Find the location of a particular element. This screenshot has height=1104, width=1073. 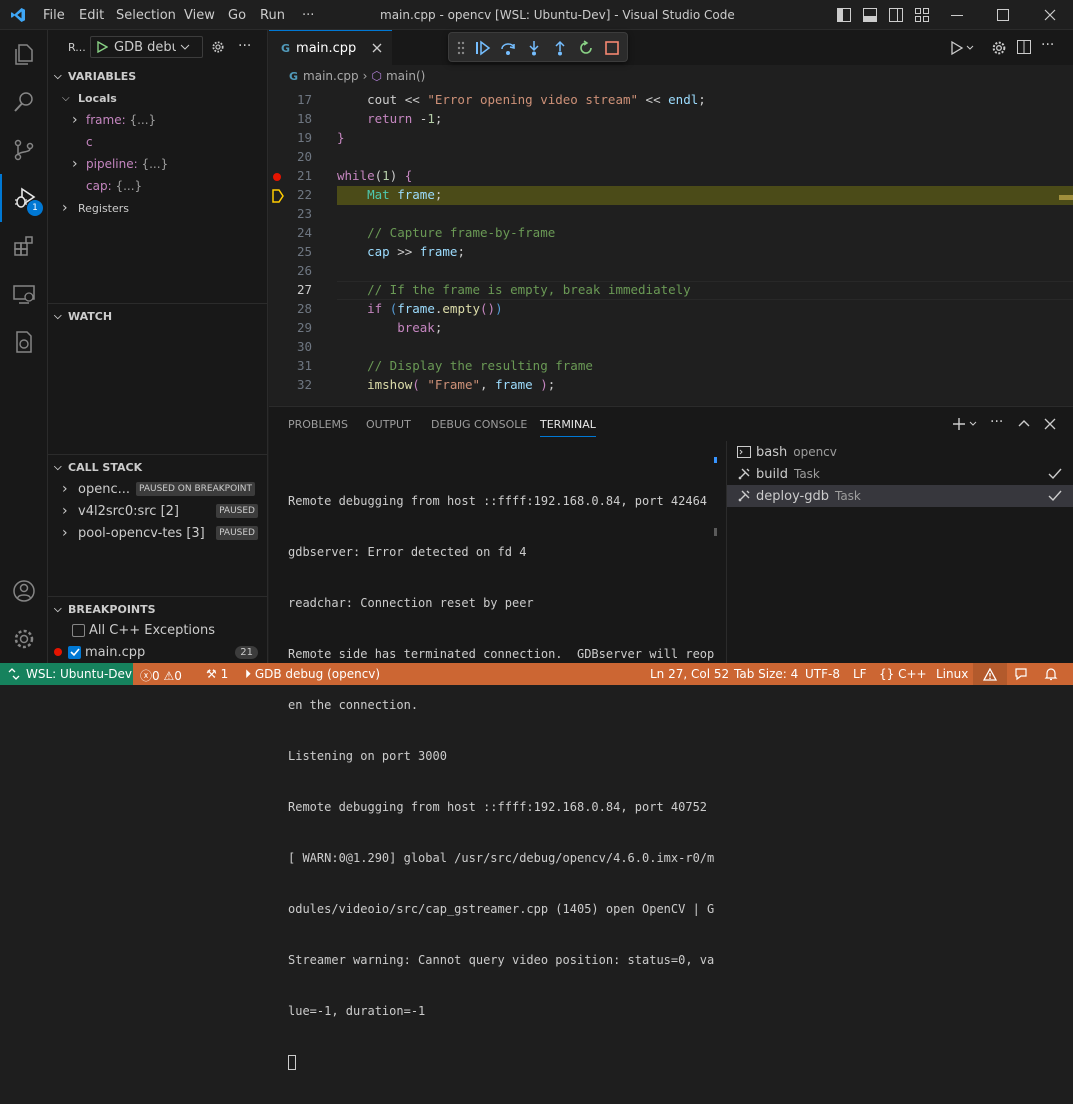

tab-debug-console: DEBUG CONSOLE is located at coordinates (479, 424).